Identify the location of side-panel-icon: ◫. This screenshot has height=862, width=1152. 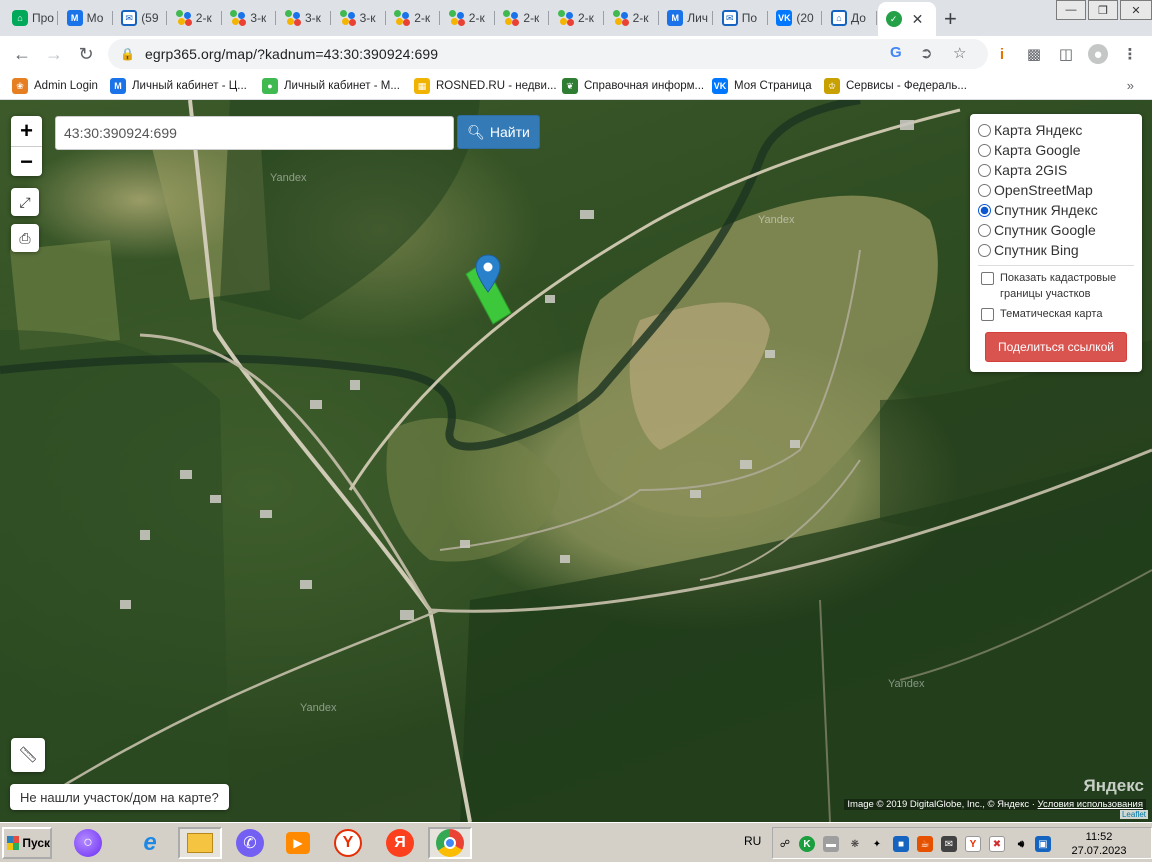
(1066, 54).